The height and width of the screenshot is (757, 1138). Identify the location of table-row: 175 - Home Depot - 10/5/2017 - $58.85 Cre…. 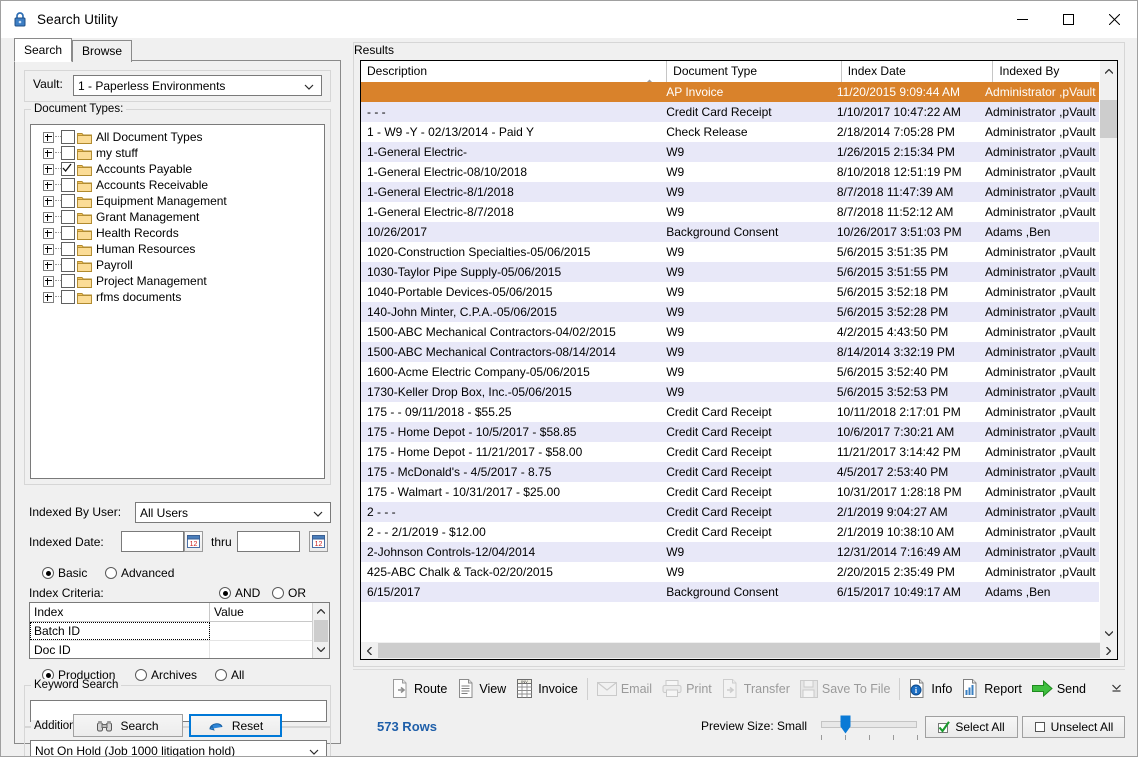
(730, 432).